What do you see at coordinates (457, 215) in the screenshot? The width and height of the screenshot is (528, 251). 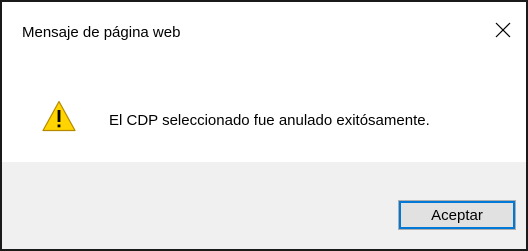 I see `accept-button: Aceptar` at bounding box center [457, 215].